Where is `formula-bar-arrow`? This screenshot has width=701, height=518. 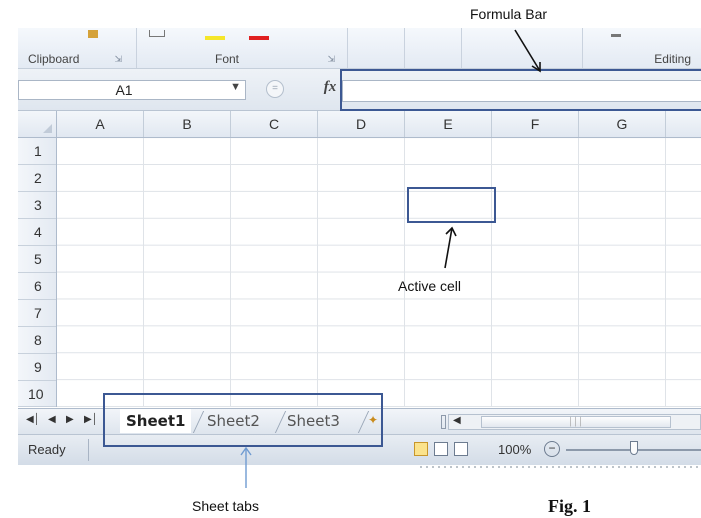
formula-bar-arrow is located at coordinates (527, 51).